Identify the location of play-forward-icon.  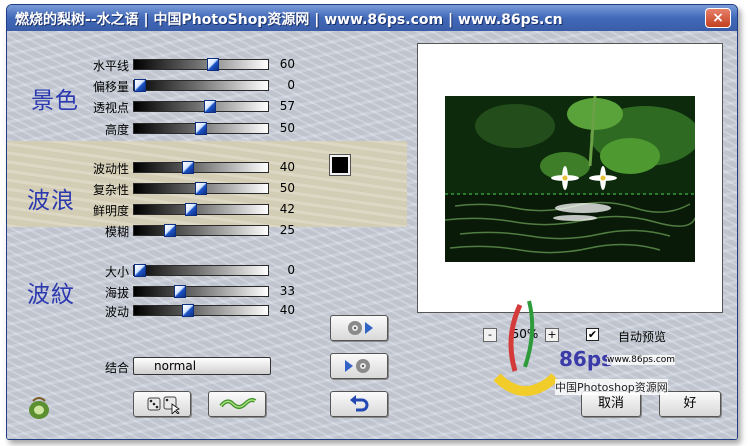
(360, 328).